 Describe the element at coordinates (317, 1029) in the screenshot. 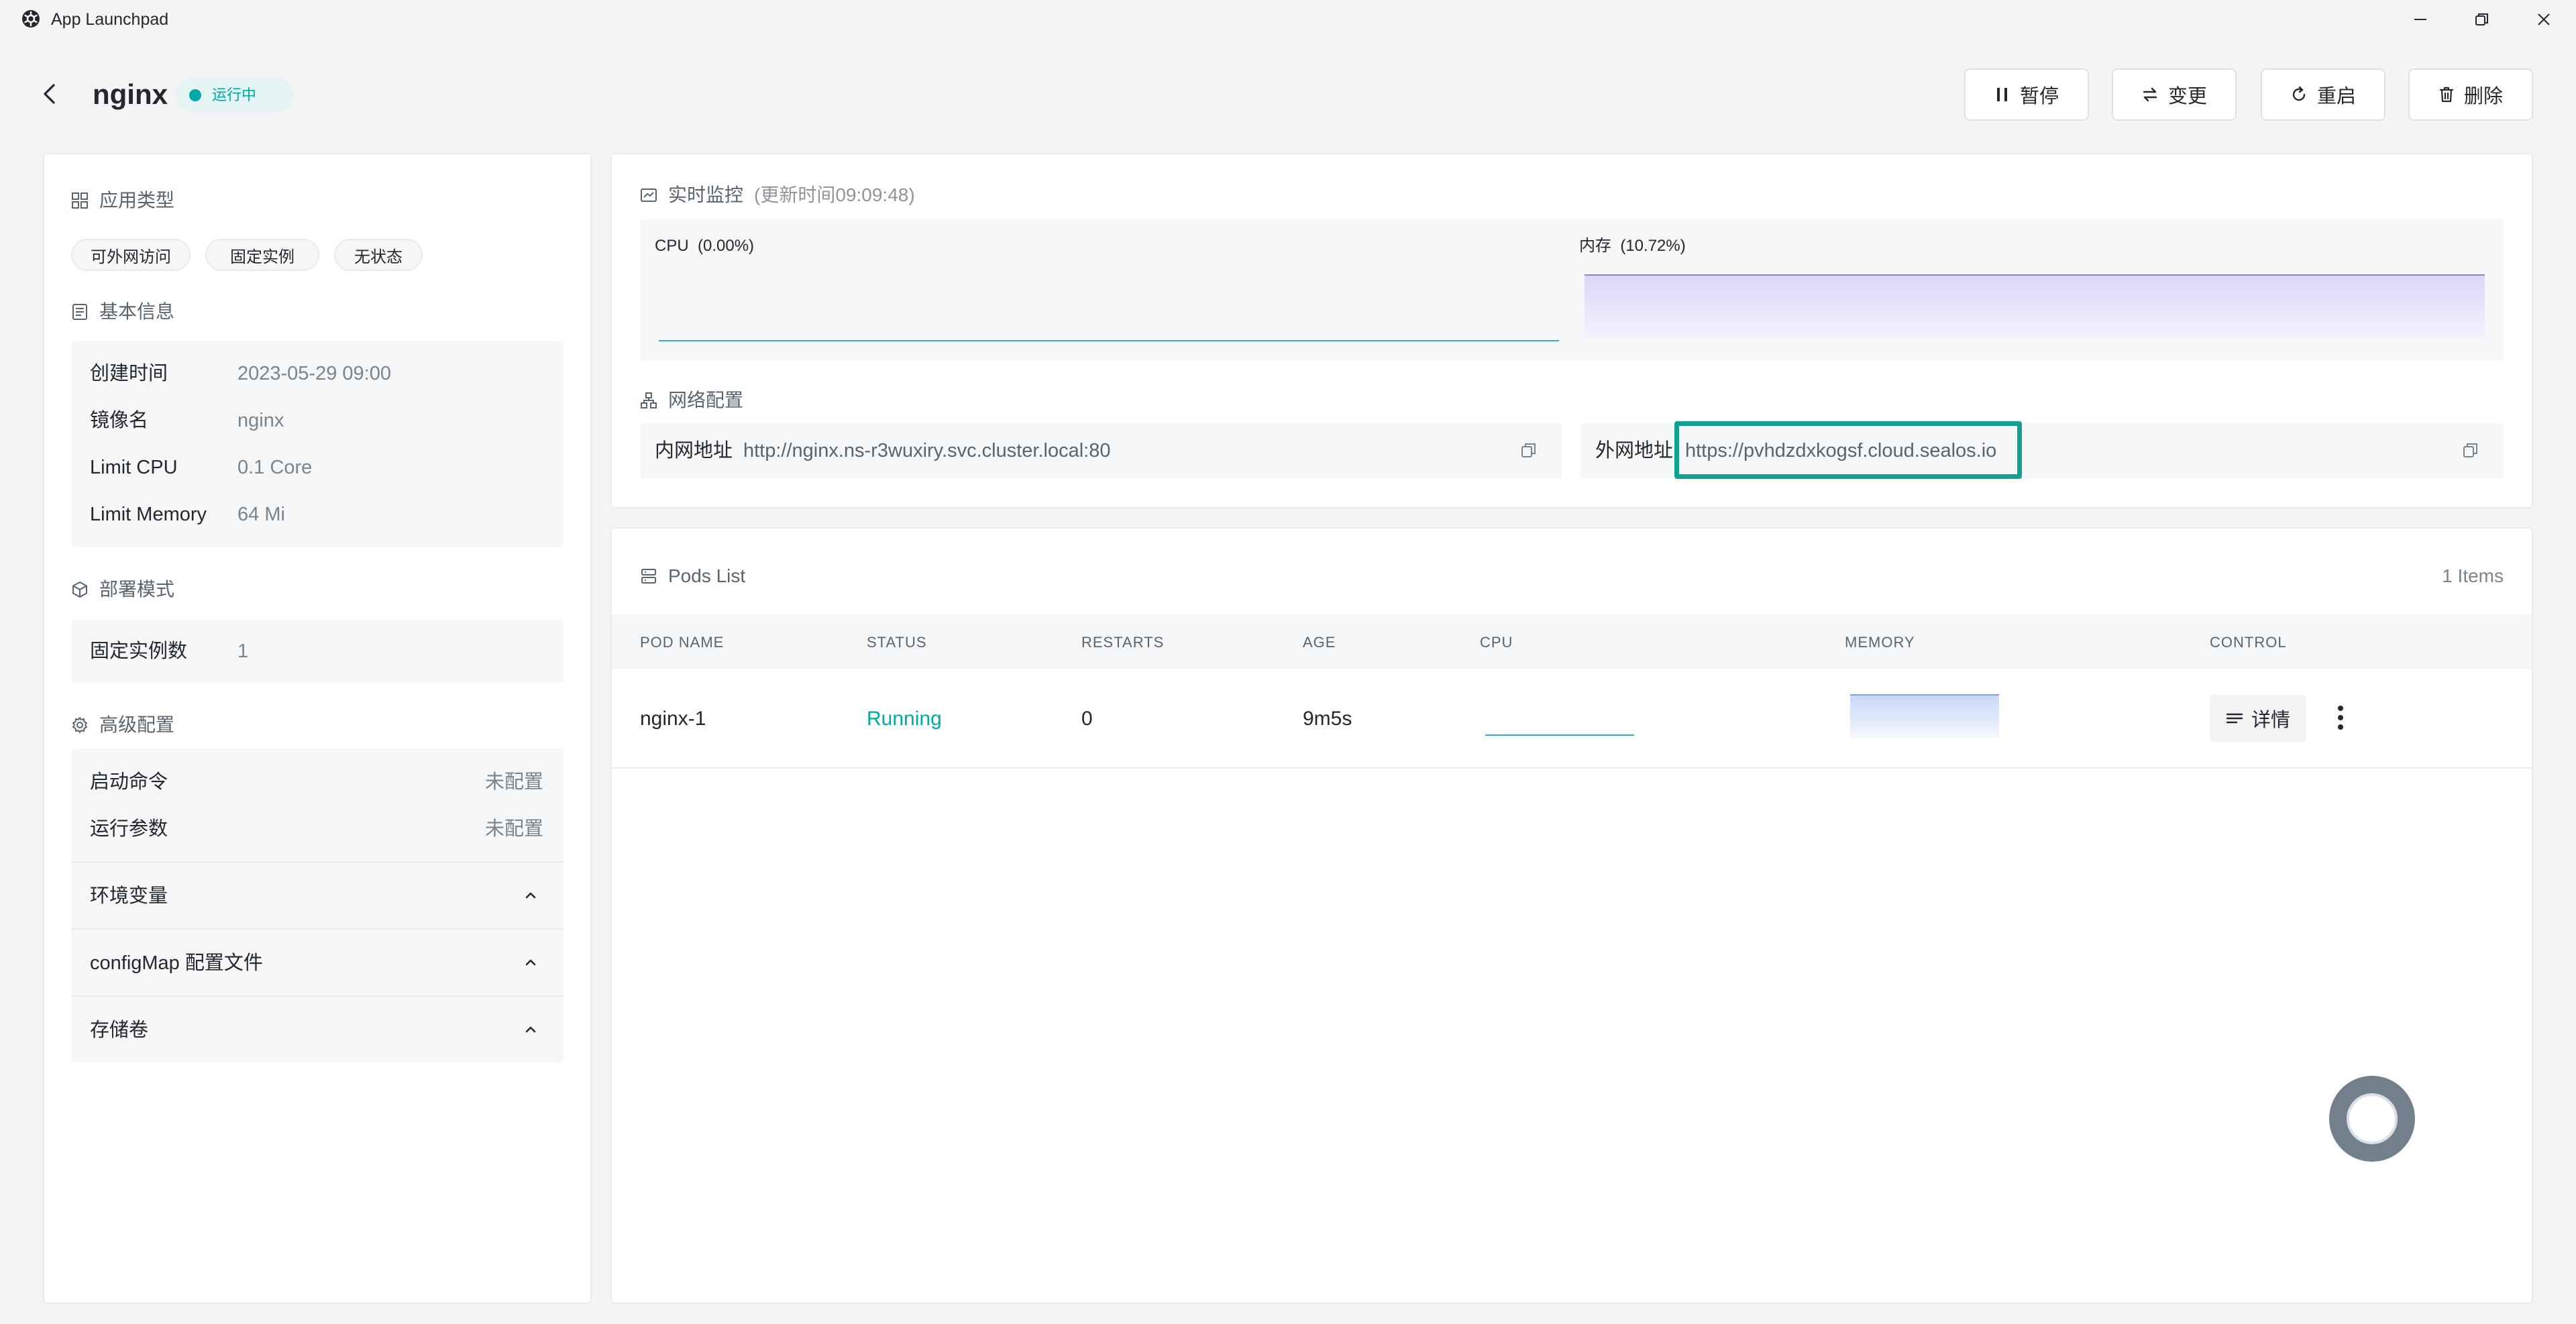

I see `storage-volume-collapsible: 存储卷` at that location.